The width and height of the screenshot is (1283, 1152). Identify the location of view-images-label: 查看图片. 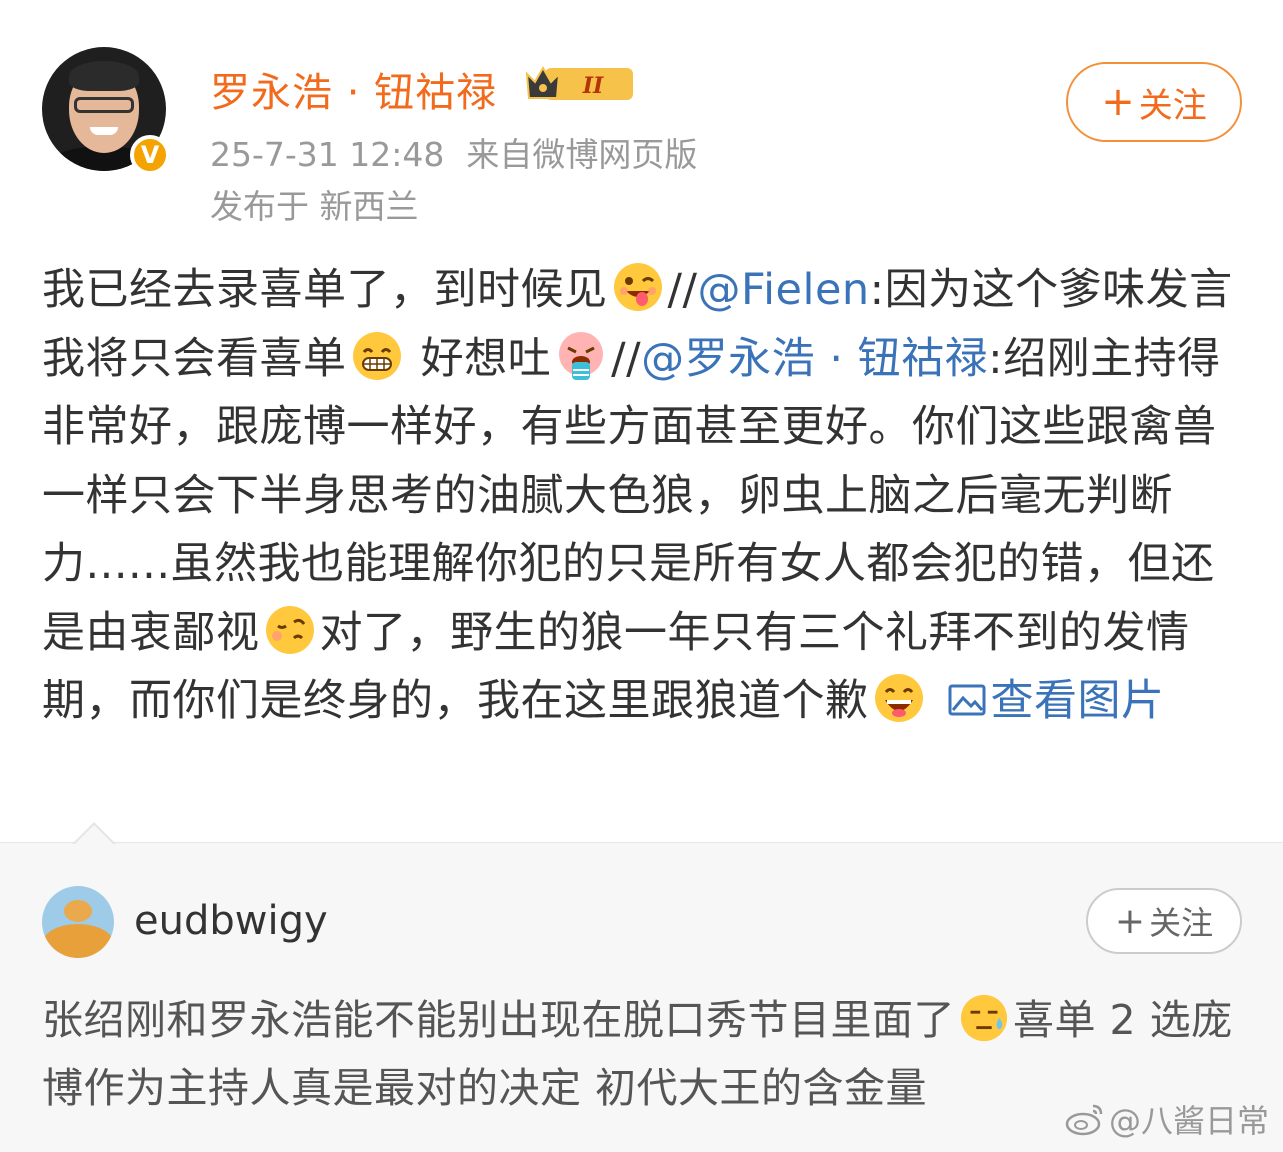
(1077, 701).